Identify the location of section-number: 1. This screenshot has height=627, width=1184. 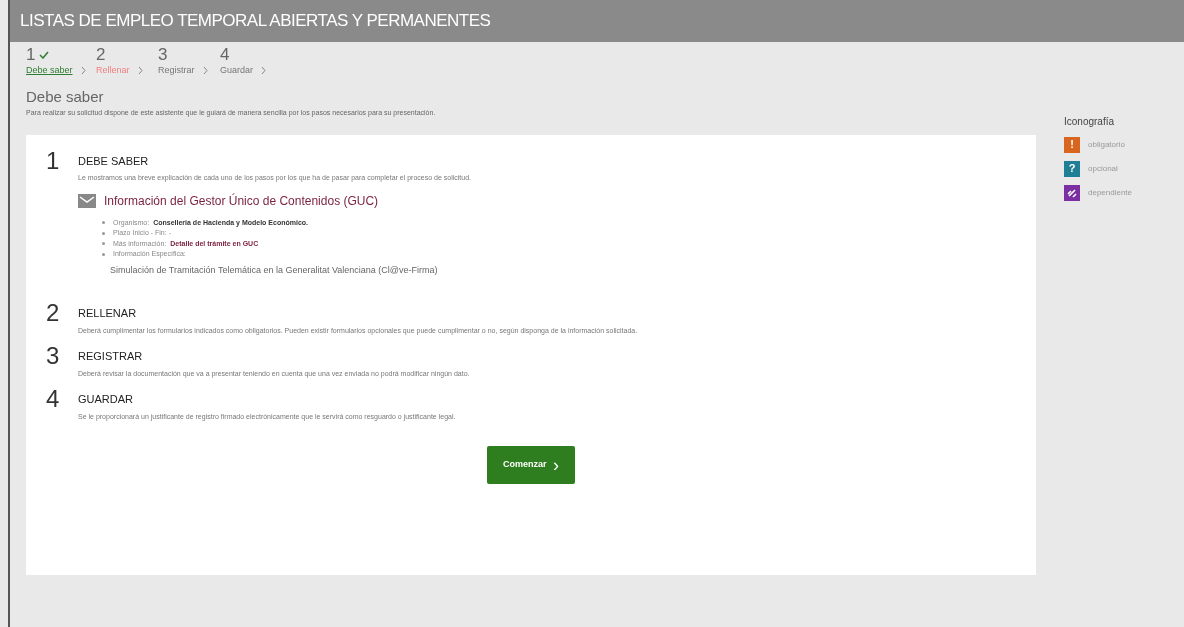
(53, 162).